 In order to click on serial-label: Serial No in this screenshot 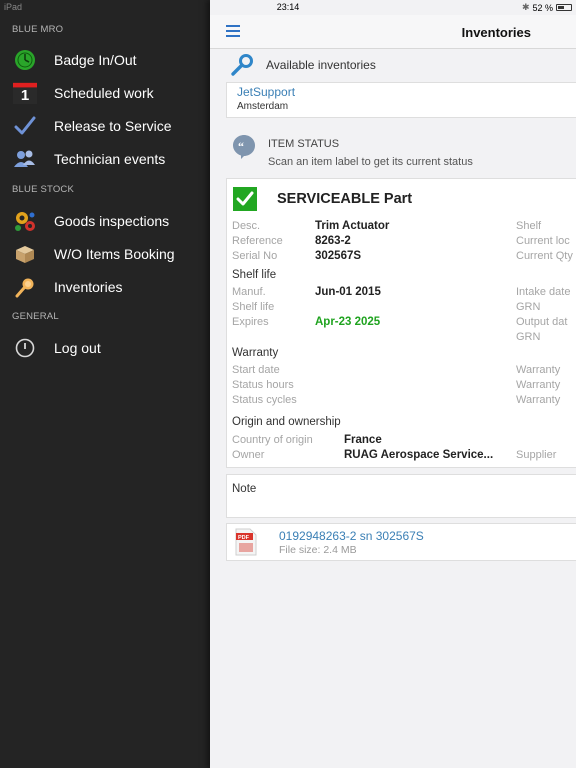, I will do `click(255, 256)`.